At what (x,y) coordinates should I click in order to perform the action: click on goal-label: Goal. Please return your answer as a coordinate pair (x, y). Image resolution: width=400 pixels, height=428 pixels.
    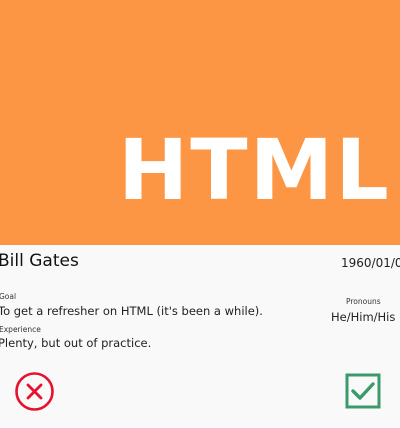
    Looking at the image, I should click on (8, 296).